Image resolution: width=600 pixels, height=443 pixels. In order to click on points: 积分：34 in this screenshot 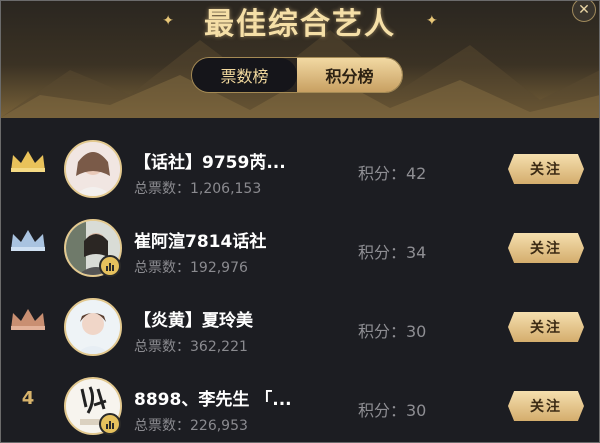, I will do `click(392, 252)`.